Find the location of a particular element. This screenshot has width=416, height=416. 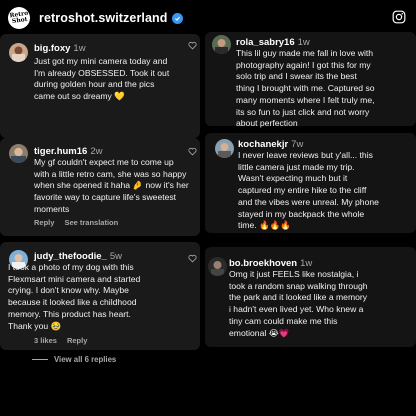

instagram-icon is located at coordinates (399, 19).